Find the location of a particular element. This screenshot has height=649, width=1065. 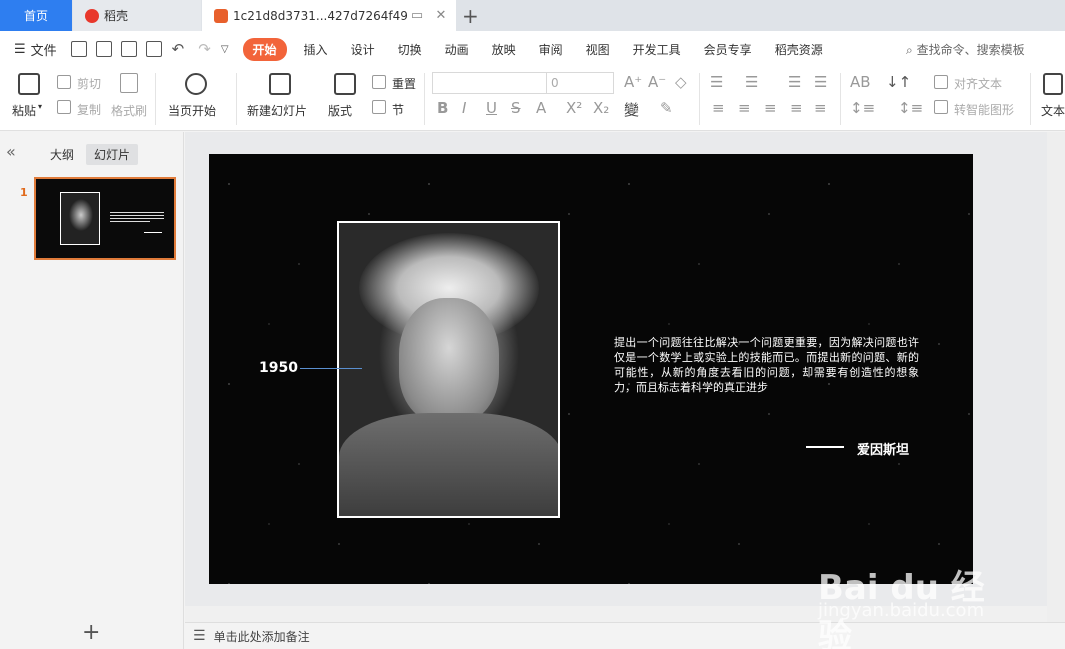

section-button: 节 is located at coordinates (398, 109).